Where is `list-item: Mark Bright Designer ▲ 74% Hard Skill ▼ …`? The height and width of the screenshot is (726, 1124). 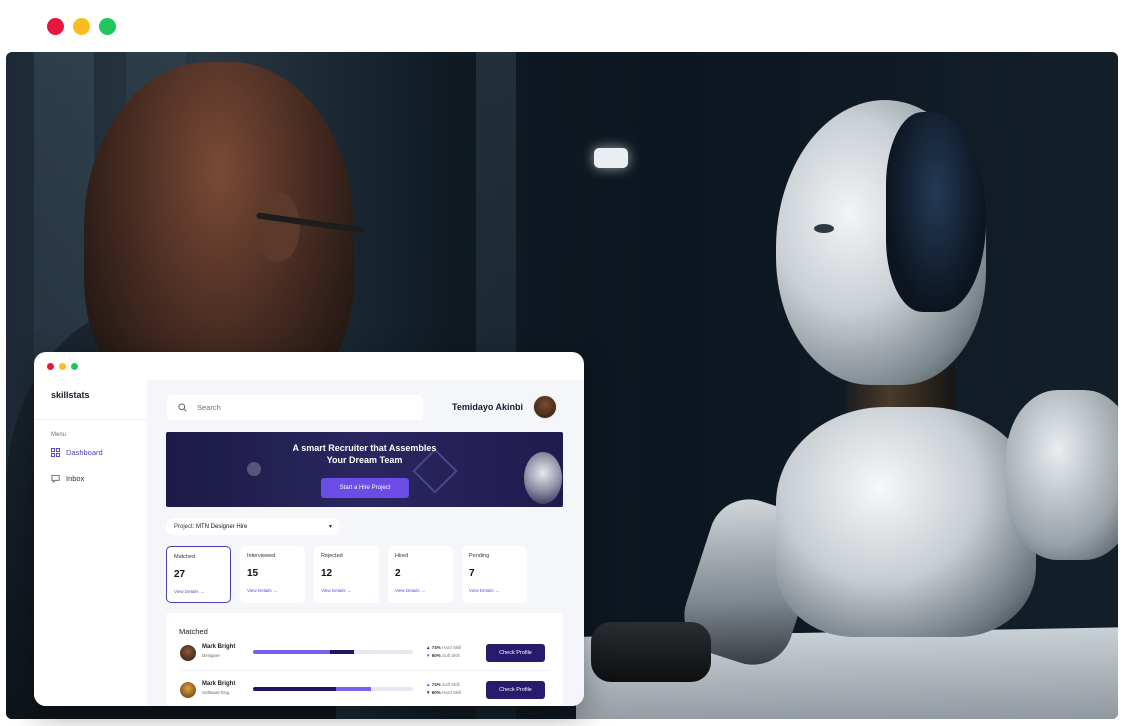
list-item: Mark Bright Designer ▲ 74% Hard Skill ▼ … is located at coordinates (365, 654).